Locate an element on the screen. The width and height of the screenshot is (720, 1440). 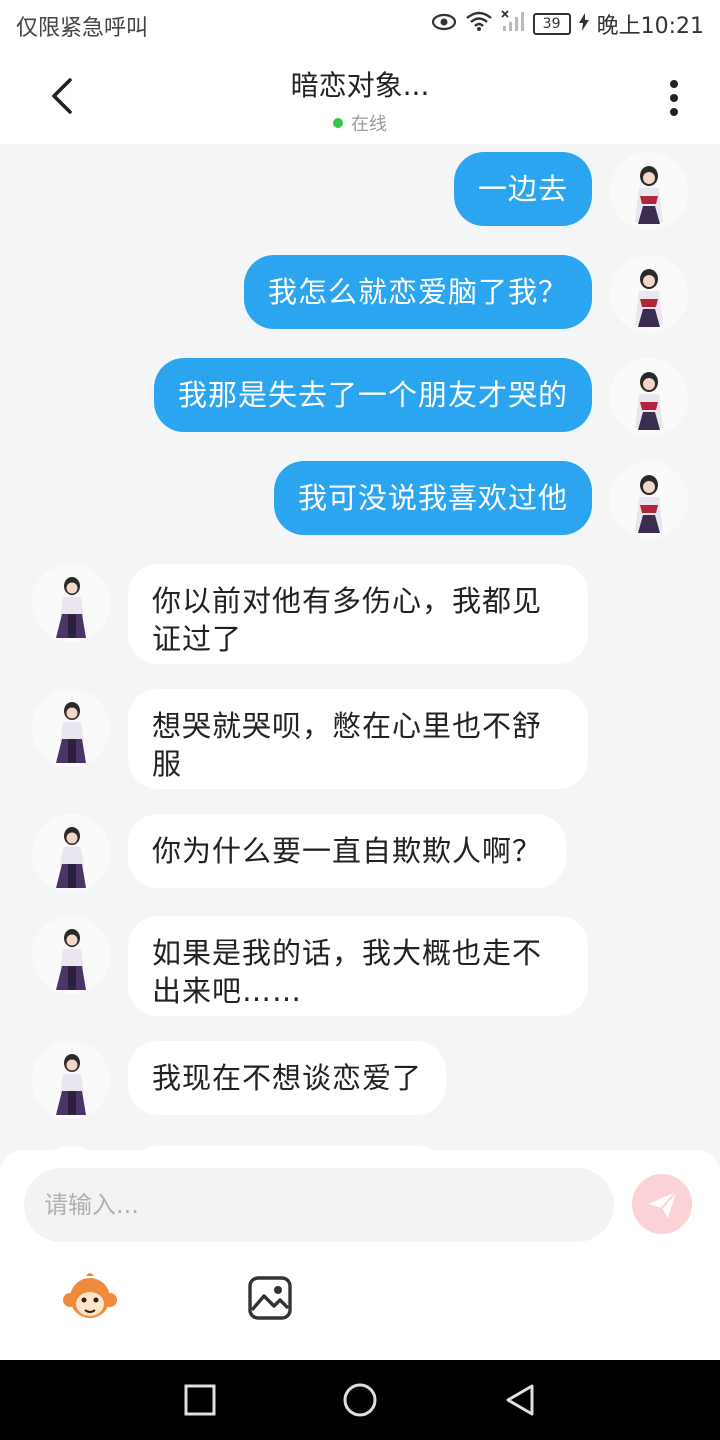
title-block: 暗恋对象... 在线 is located at coordinates (360, 100).